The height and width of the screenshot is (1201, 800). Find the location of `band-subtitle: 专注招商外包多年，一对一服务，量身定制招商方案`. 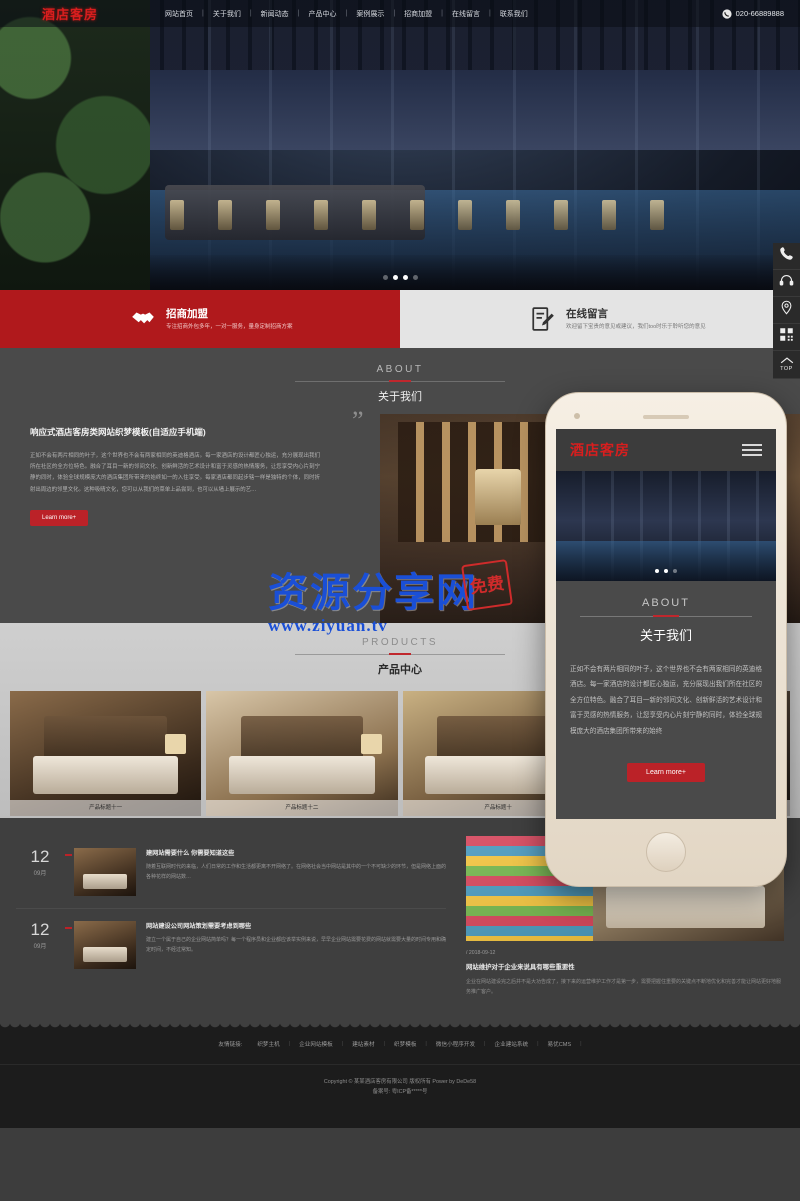

band-subtitle: 专注招商外包多年，一对一服务，量身定制招商方案 is located at coordinates (229, 327).